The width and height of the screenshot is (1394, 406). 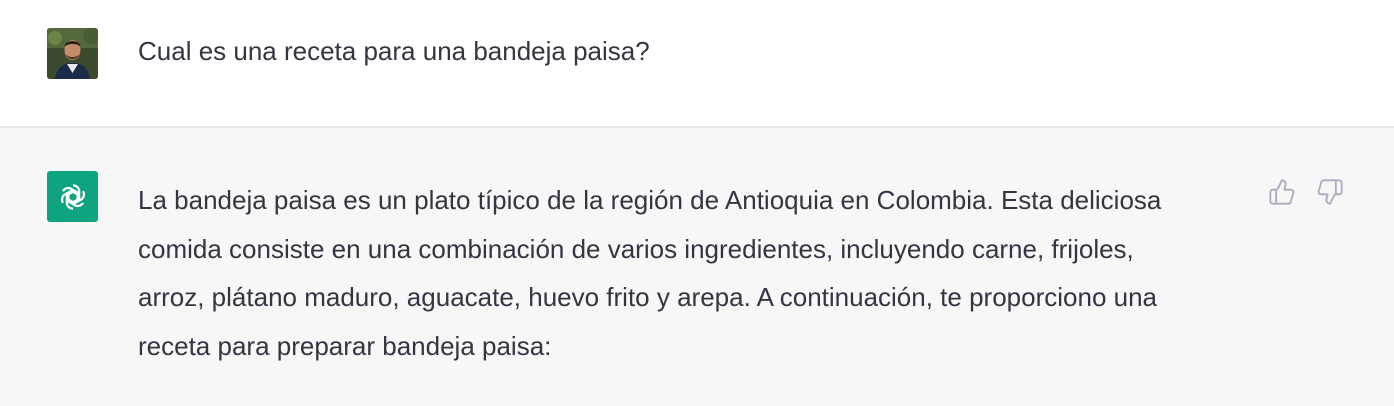 I want to click on thumbs-down-button, so click(x=1330, y=192).